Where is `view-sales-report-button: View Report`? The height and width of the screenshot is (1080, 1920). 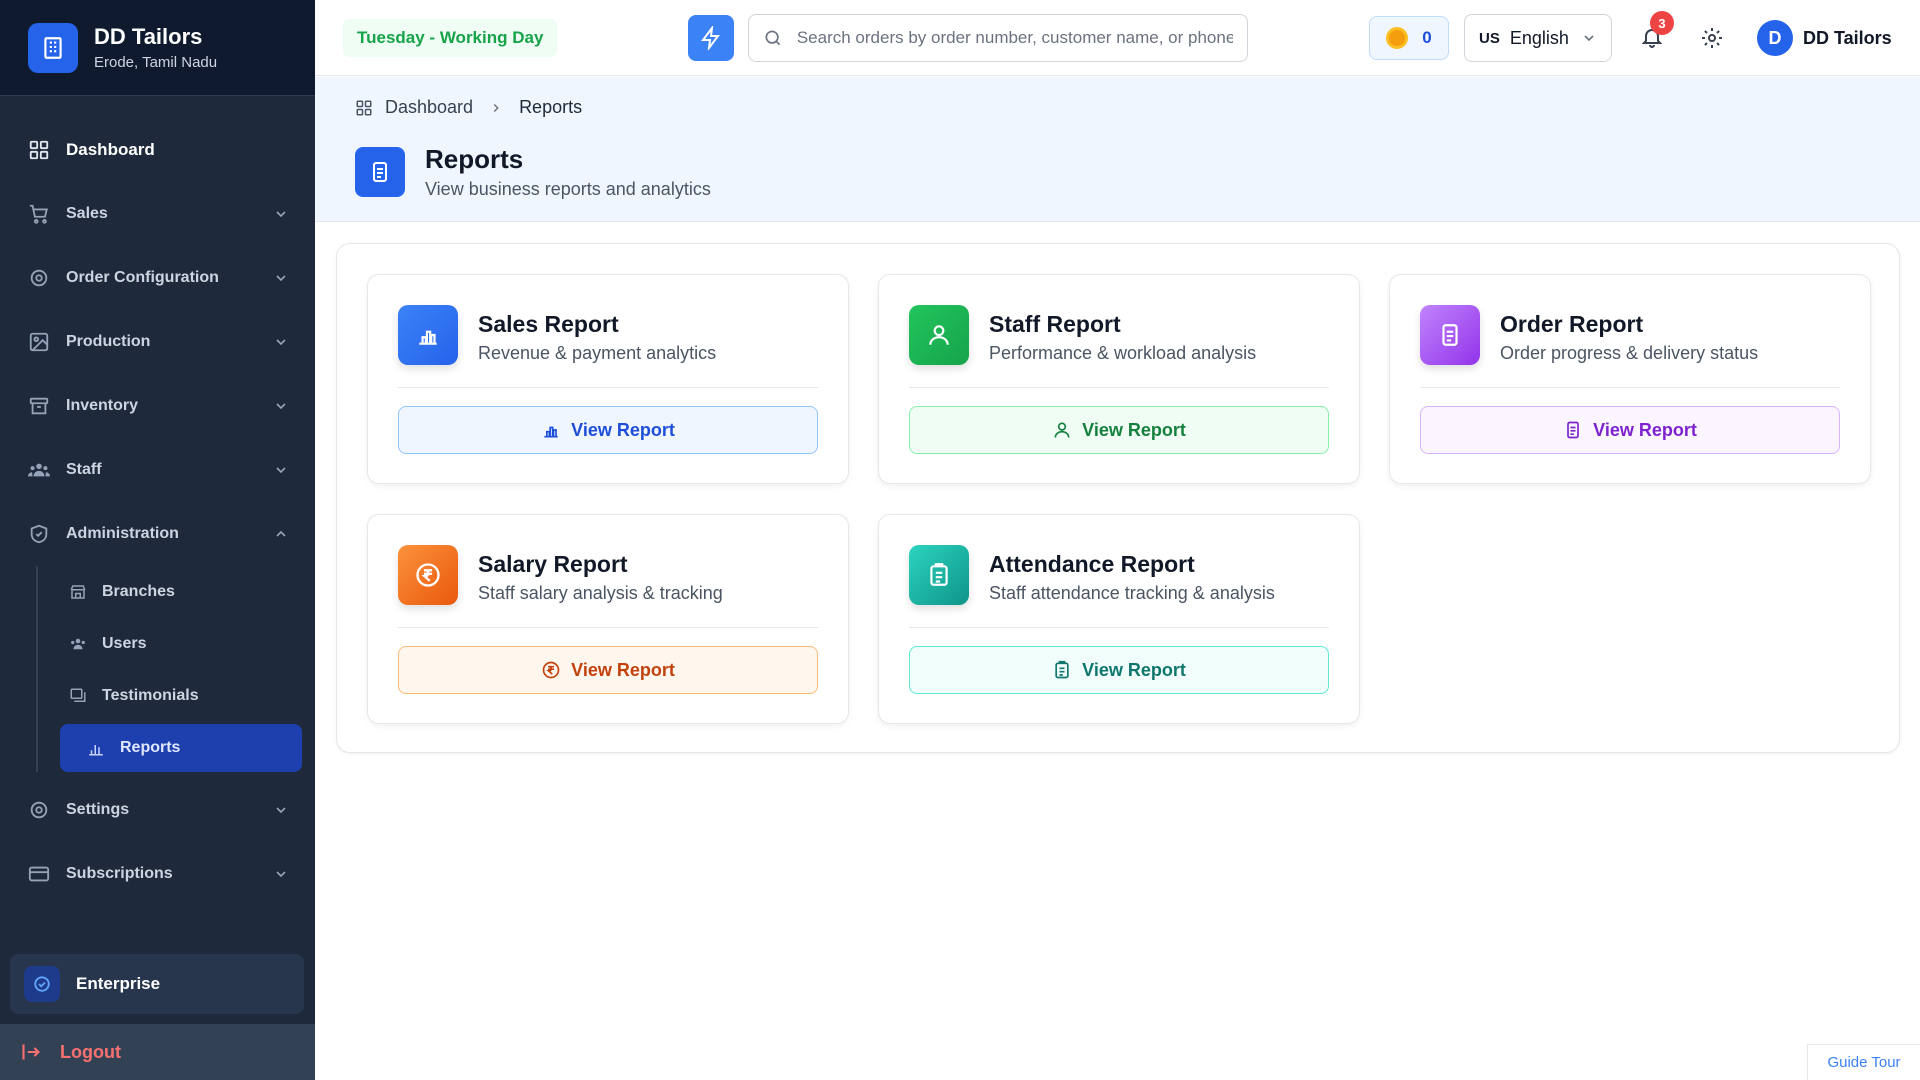 view-sales-report-button: View Report is located at coordinates (608, 430).